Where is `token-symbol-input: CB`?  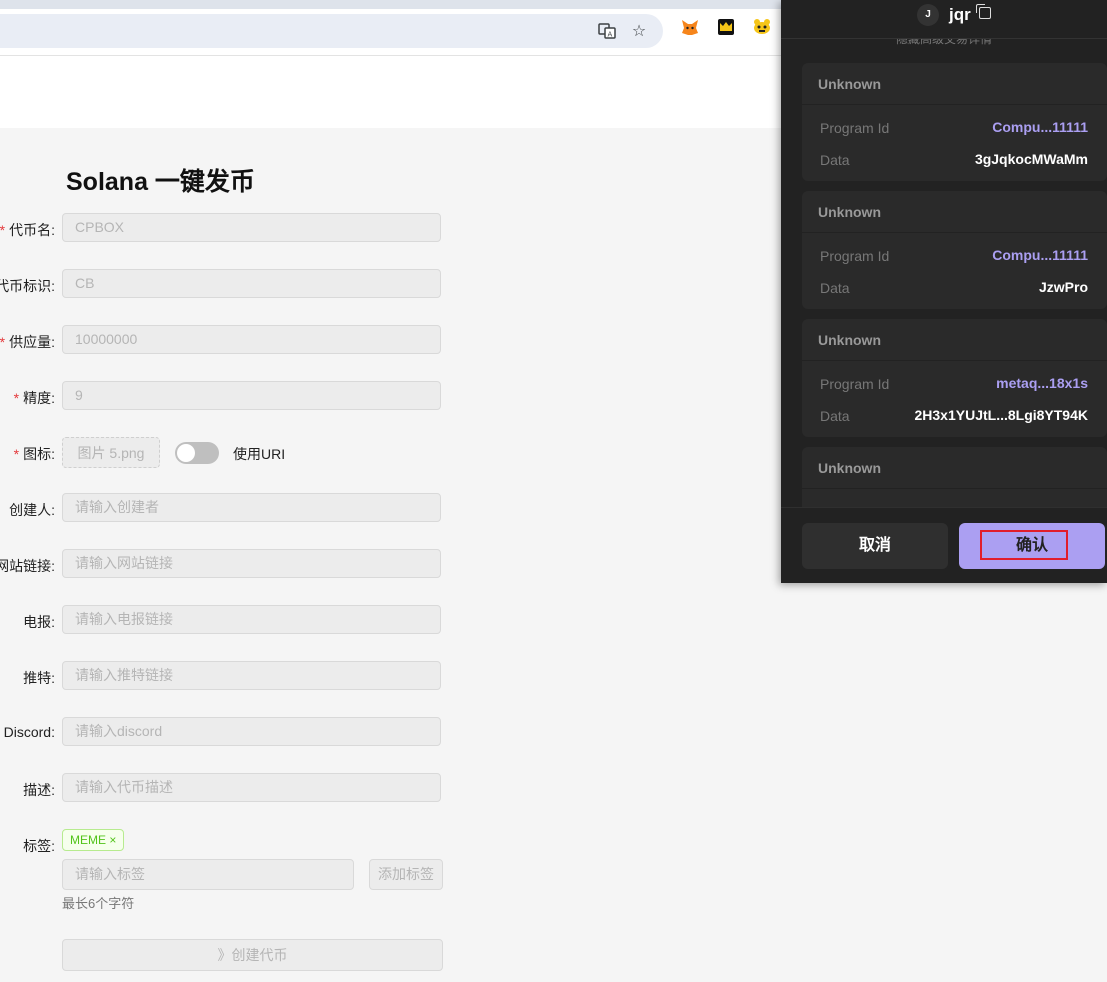 token-symbol-input: CB is located at coordinates (251, 283).